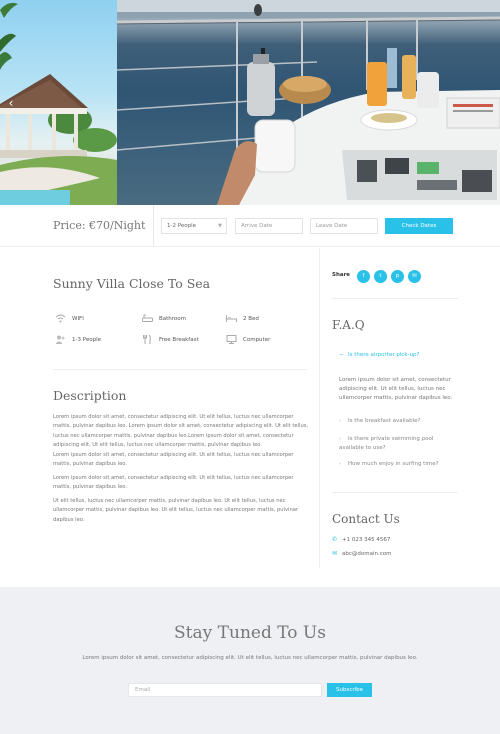 The width and height of the screenshot is (500, 734). Describe the element at coordinates (11, 103) in the screenshot. I see `gallery-prev-icon: ‹` at that location.